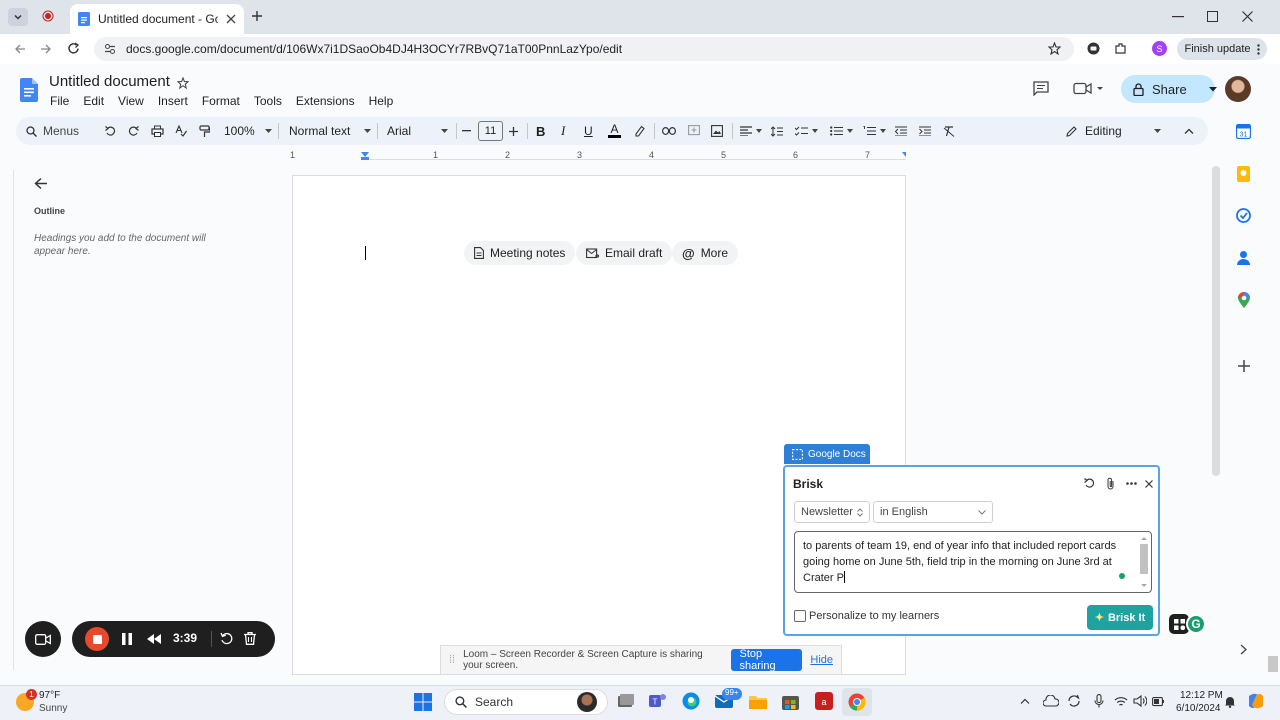 Image resolution: width=1280 pixels, height=720 pixels. I want to click on rewind-icon, so click(154, 639).